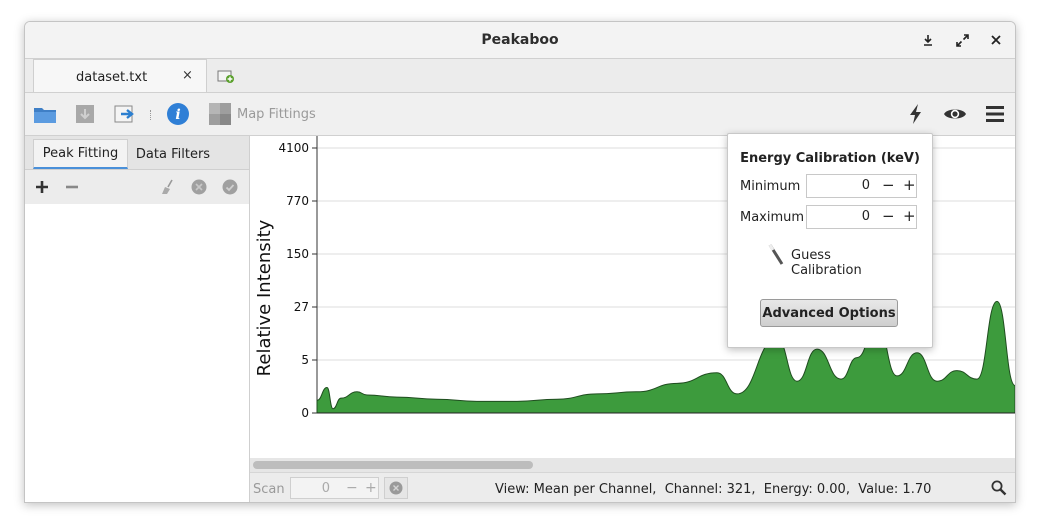  What do you see at coordinates (352, 488) in the screenshot?
I see `scan-decrement-button: −` at bounding box center [352, 488].